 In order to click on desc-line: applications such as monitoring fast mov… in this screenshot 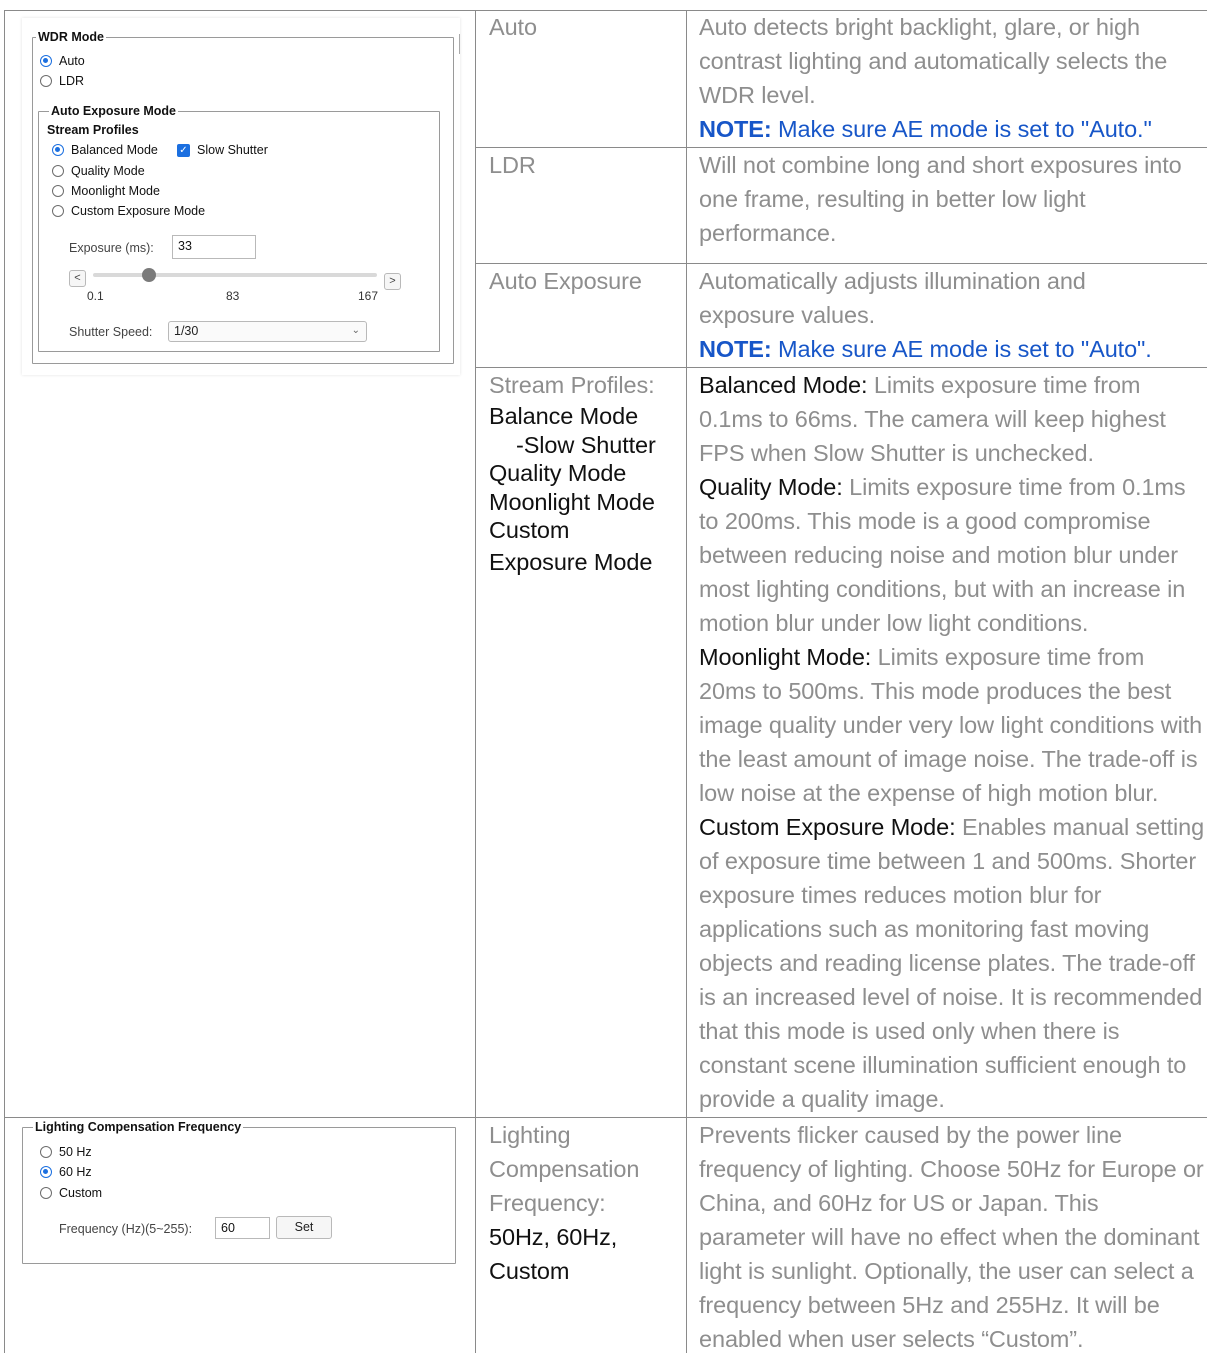, I will do `click(924, 929)`.